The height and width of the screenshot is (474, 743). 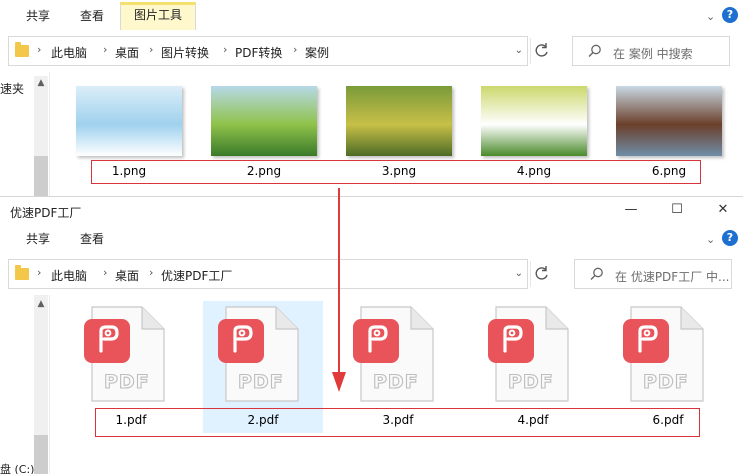 What do you see at coordinates (631, 210) in the screenshot?
I see `minimize-button: —` at bounding box center [631, 210].